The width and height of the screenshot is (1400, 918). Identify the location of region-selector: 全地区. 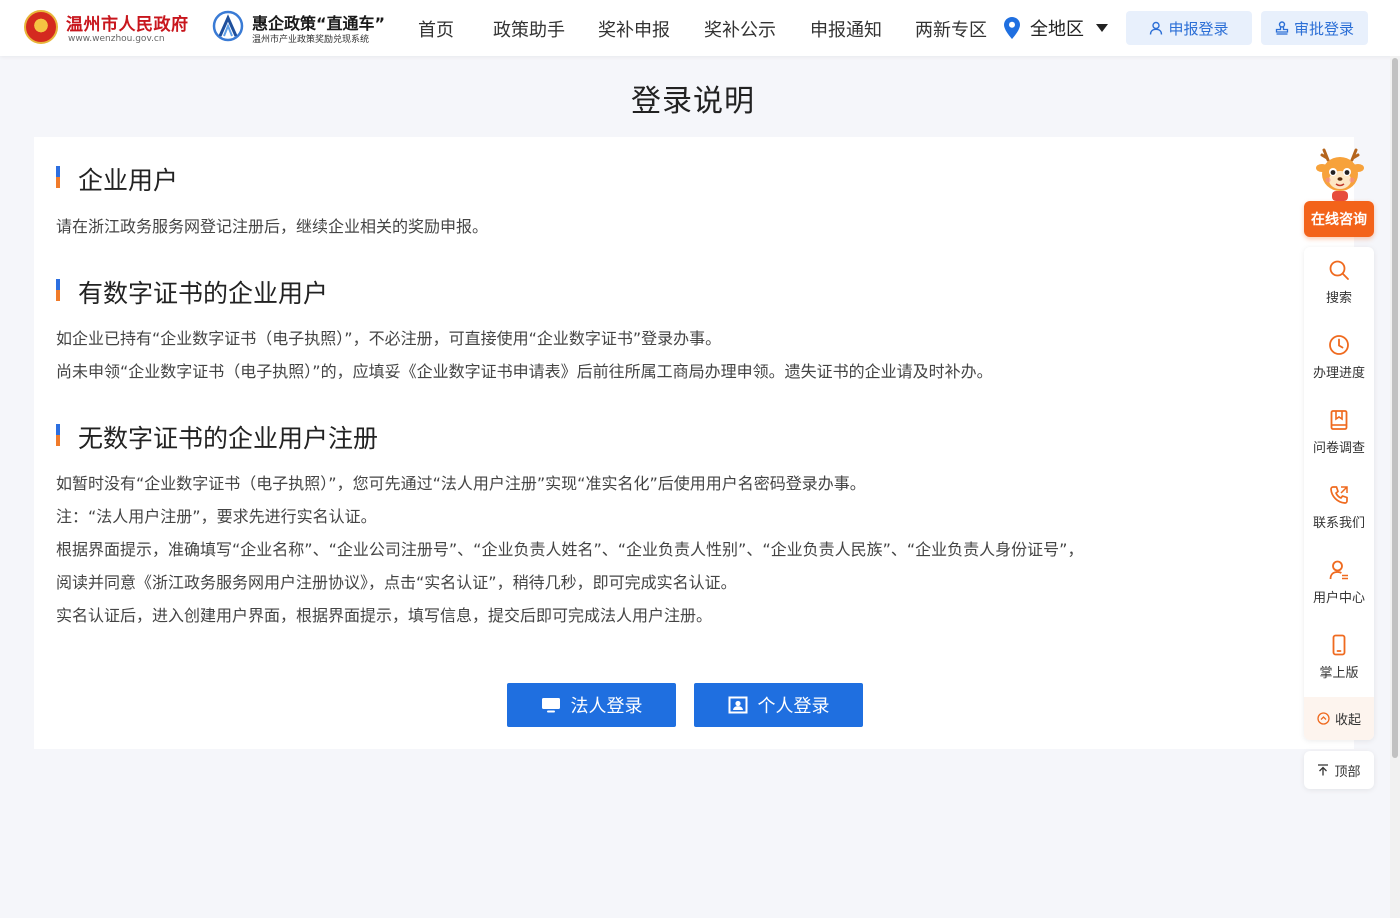
(1056, 28).